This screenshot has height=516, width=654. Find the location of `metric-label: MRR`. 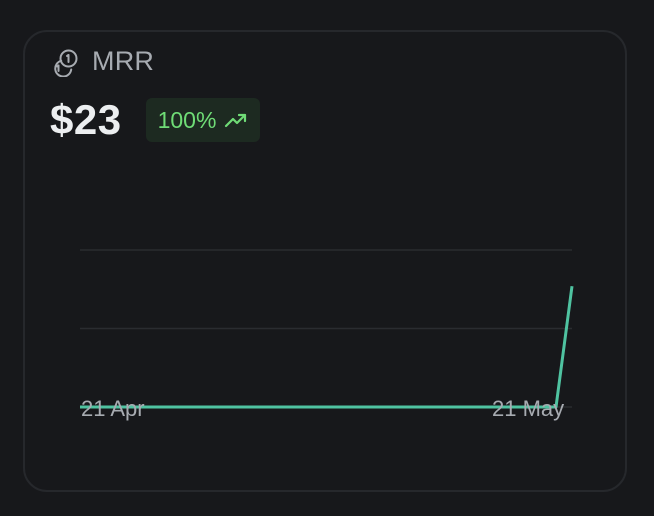

metric-label: MRR is located at coordinates (123, 61).